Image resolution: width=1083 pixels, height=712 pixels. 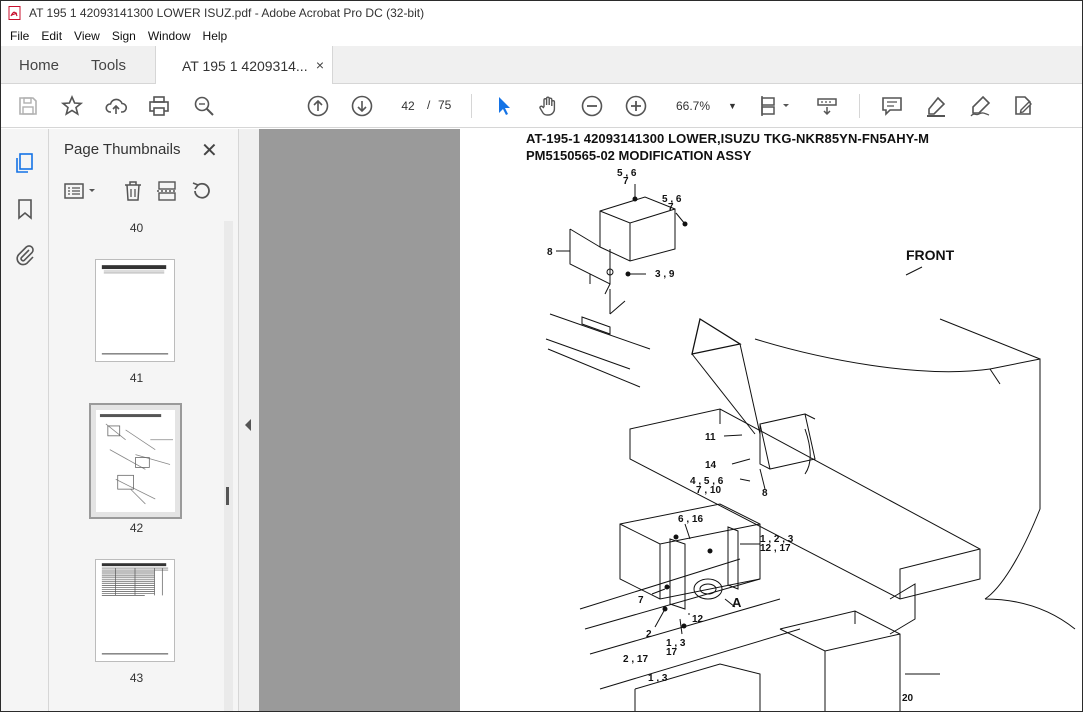 I want to click on menu-sign: Sign, so click(x=124, y=36).